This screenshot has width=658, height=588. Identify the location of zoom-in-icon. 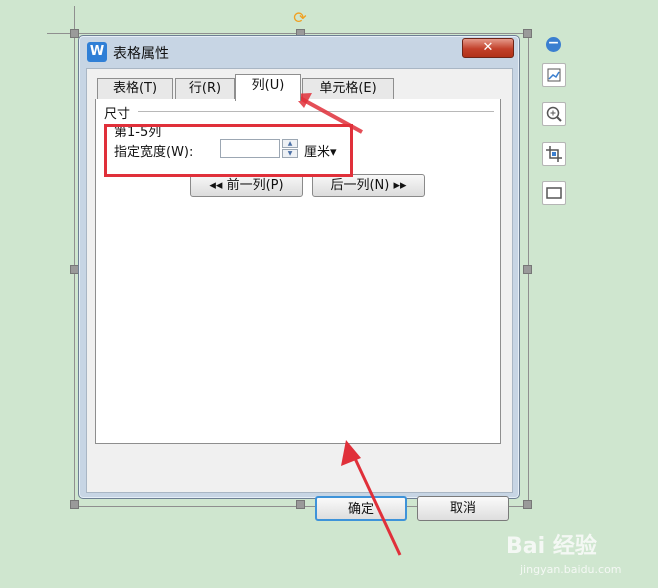
(554, 114).